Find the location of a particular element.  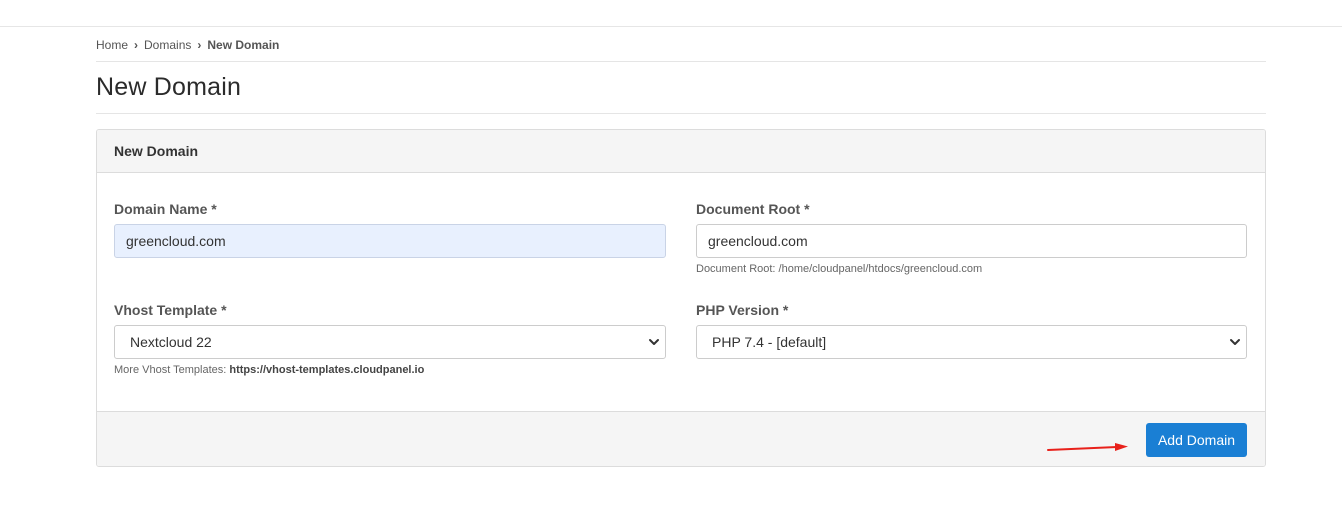

php-version-label: PHP Version * is located at coordinates (742, 310).